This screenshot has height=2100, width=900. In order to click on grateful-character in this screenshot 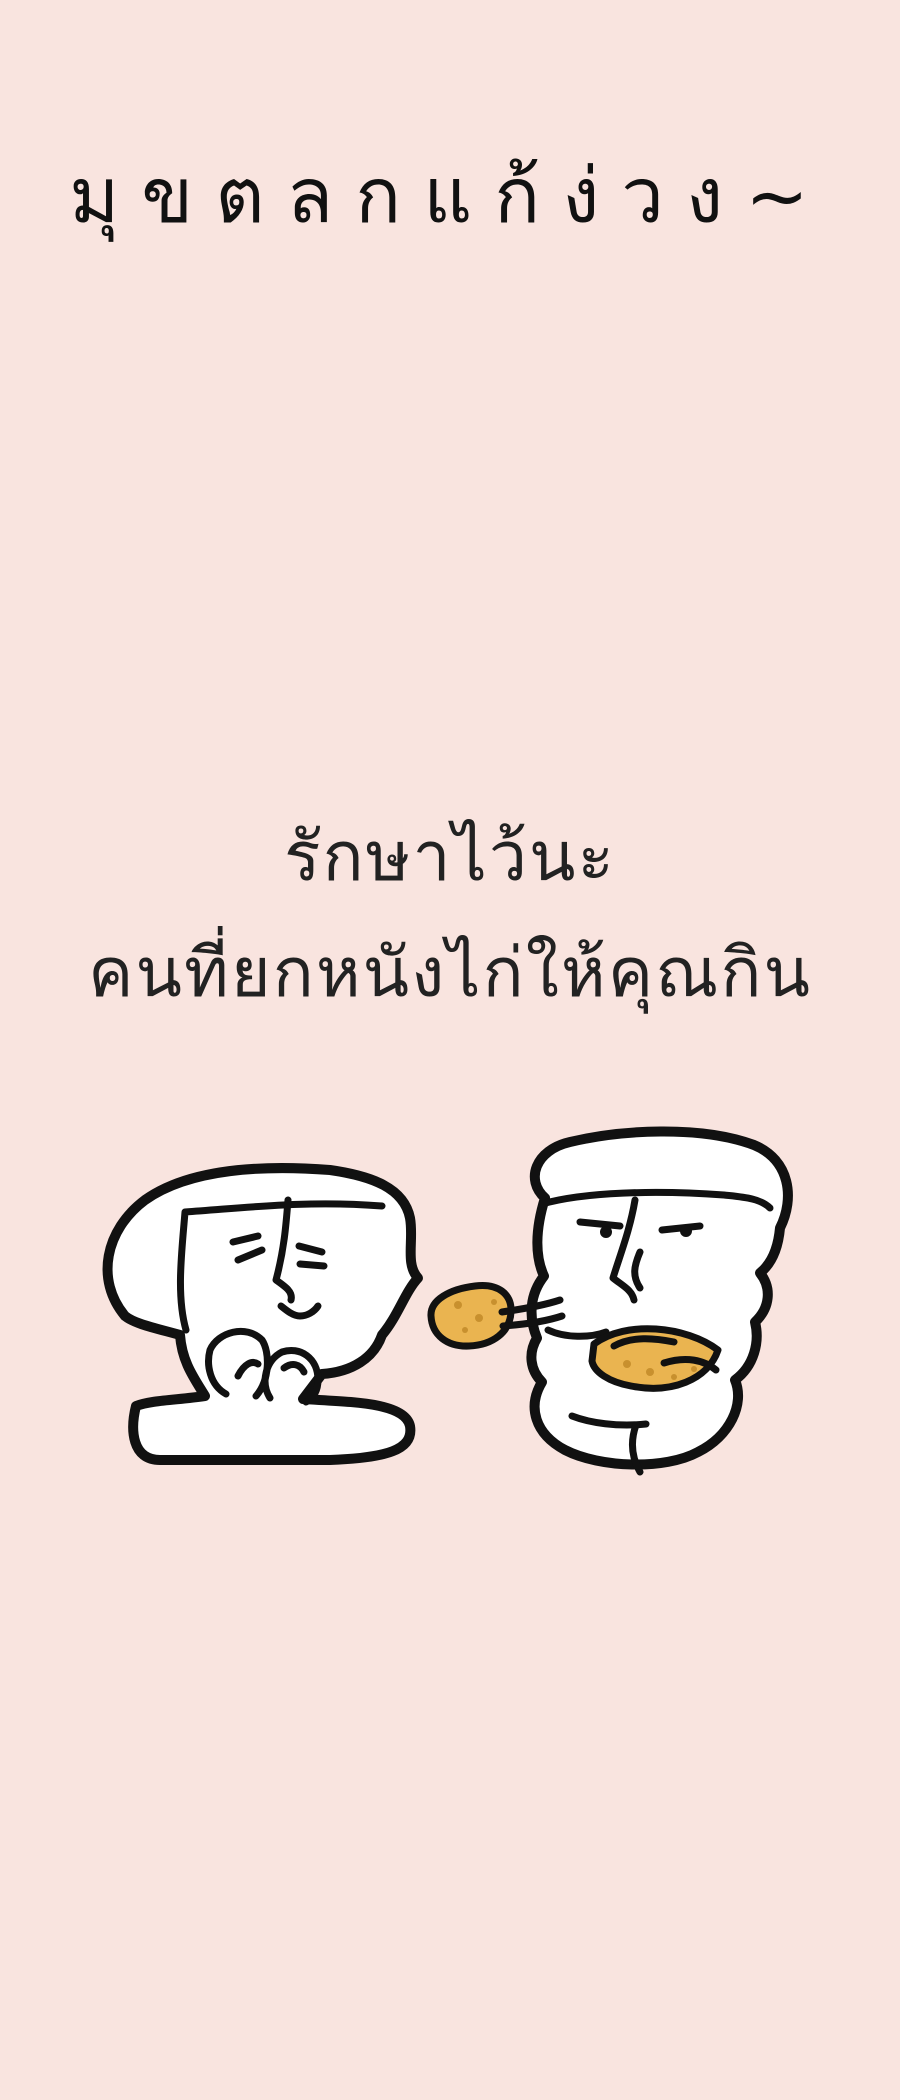, I will do `click(262, 1314)`.